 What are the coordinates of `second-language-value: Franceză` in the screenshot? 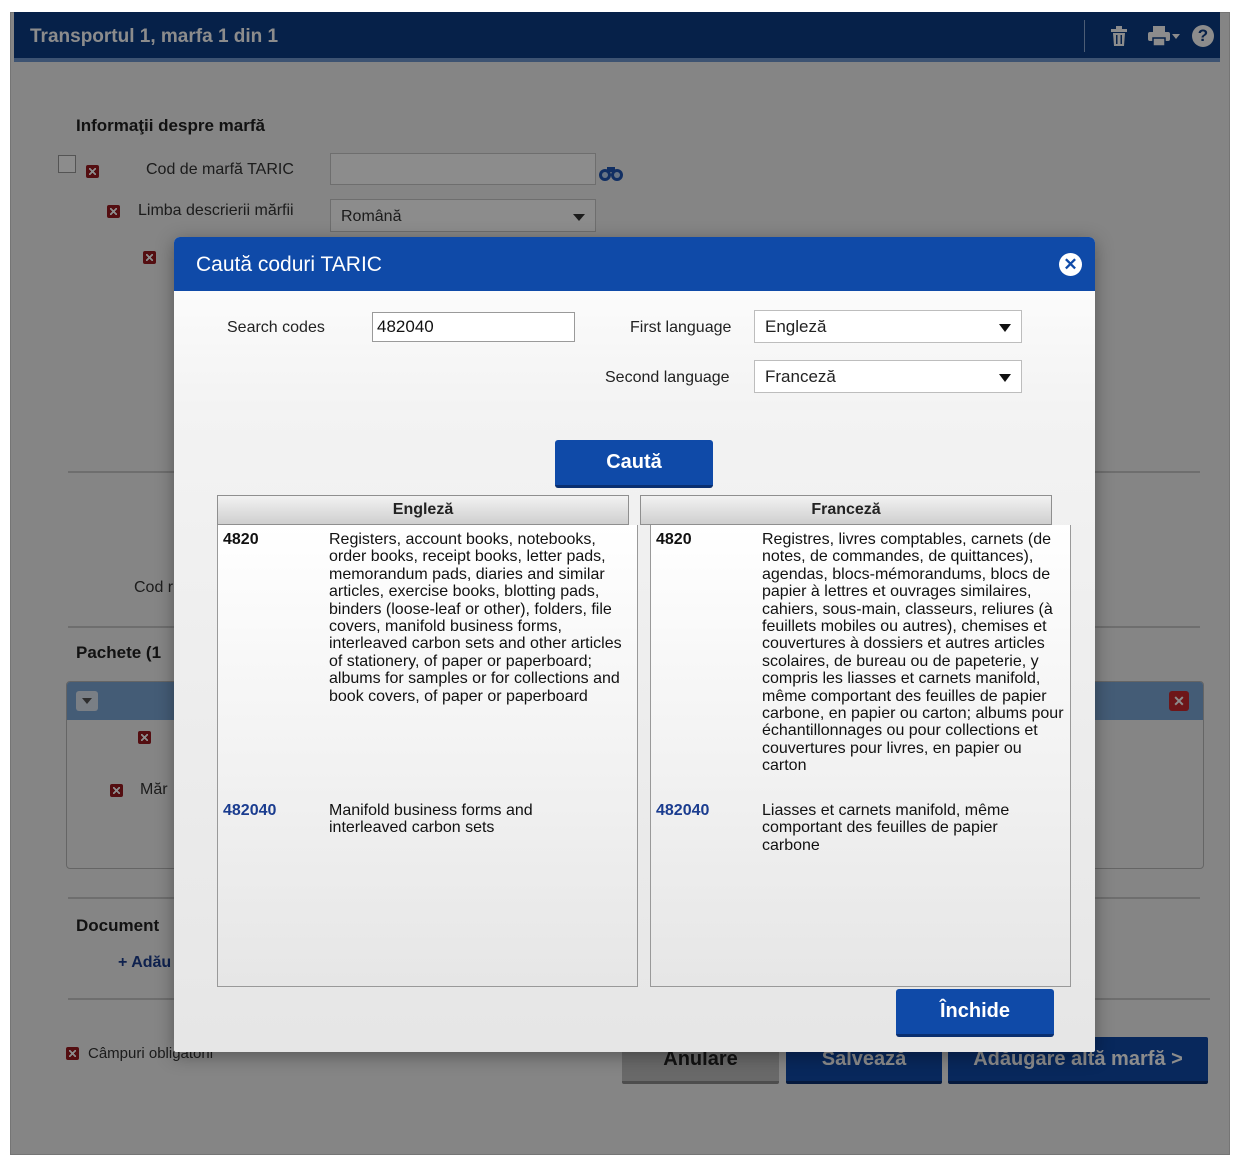 It's located at (800, 376).